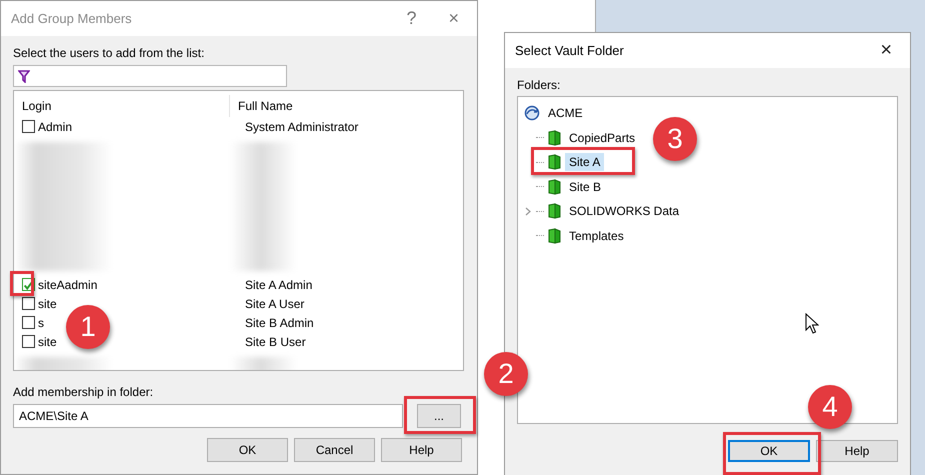  What do you see at coordinates (274, 303) in the screenshot?
I see `full-name-text: Site A User` at bounding box center [274, 303].